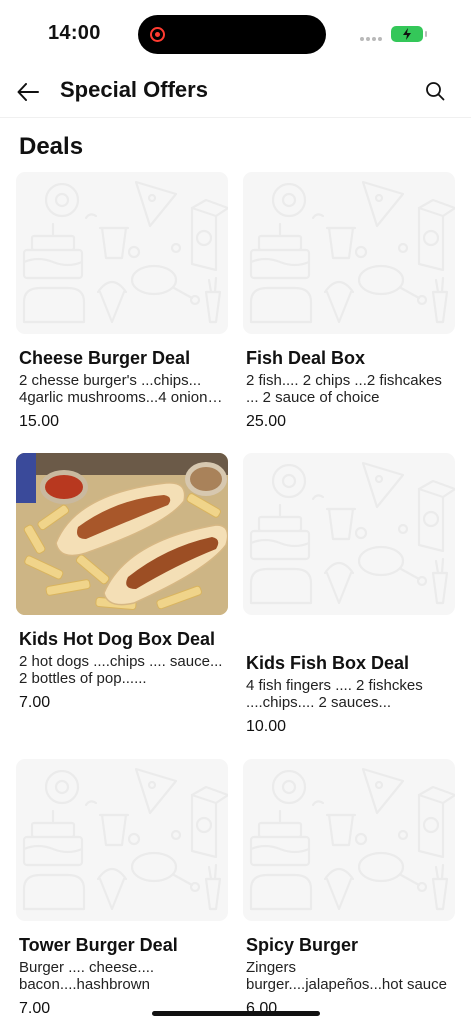  What do you see at coordinates (157, 34) in the screenshot?
I see `recording-icon` at bounding box center [157, 34].